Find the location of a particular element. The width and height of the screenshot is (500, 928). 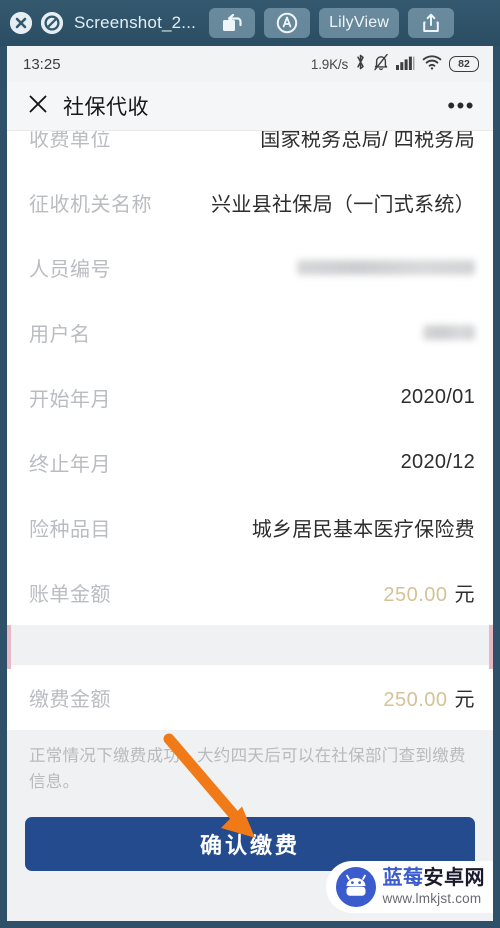

section-divider is located at coordinates (250, 647).